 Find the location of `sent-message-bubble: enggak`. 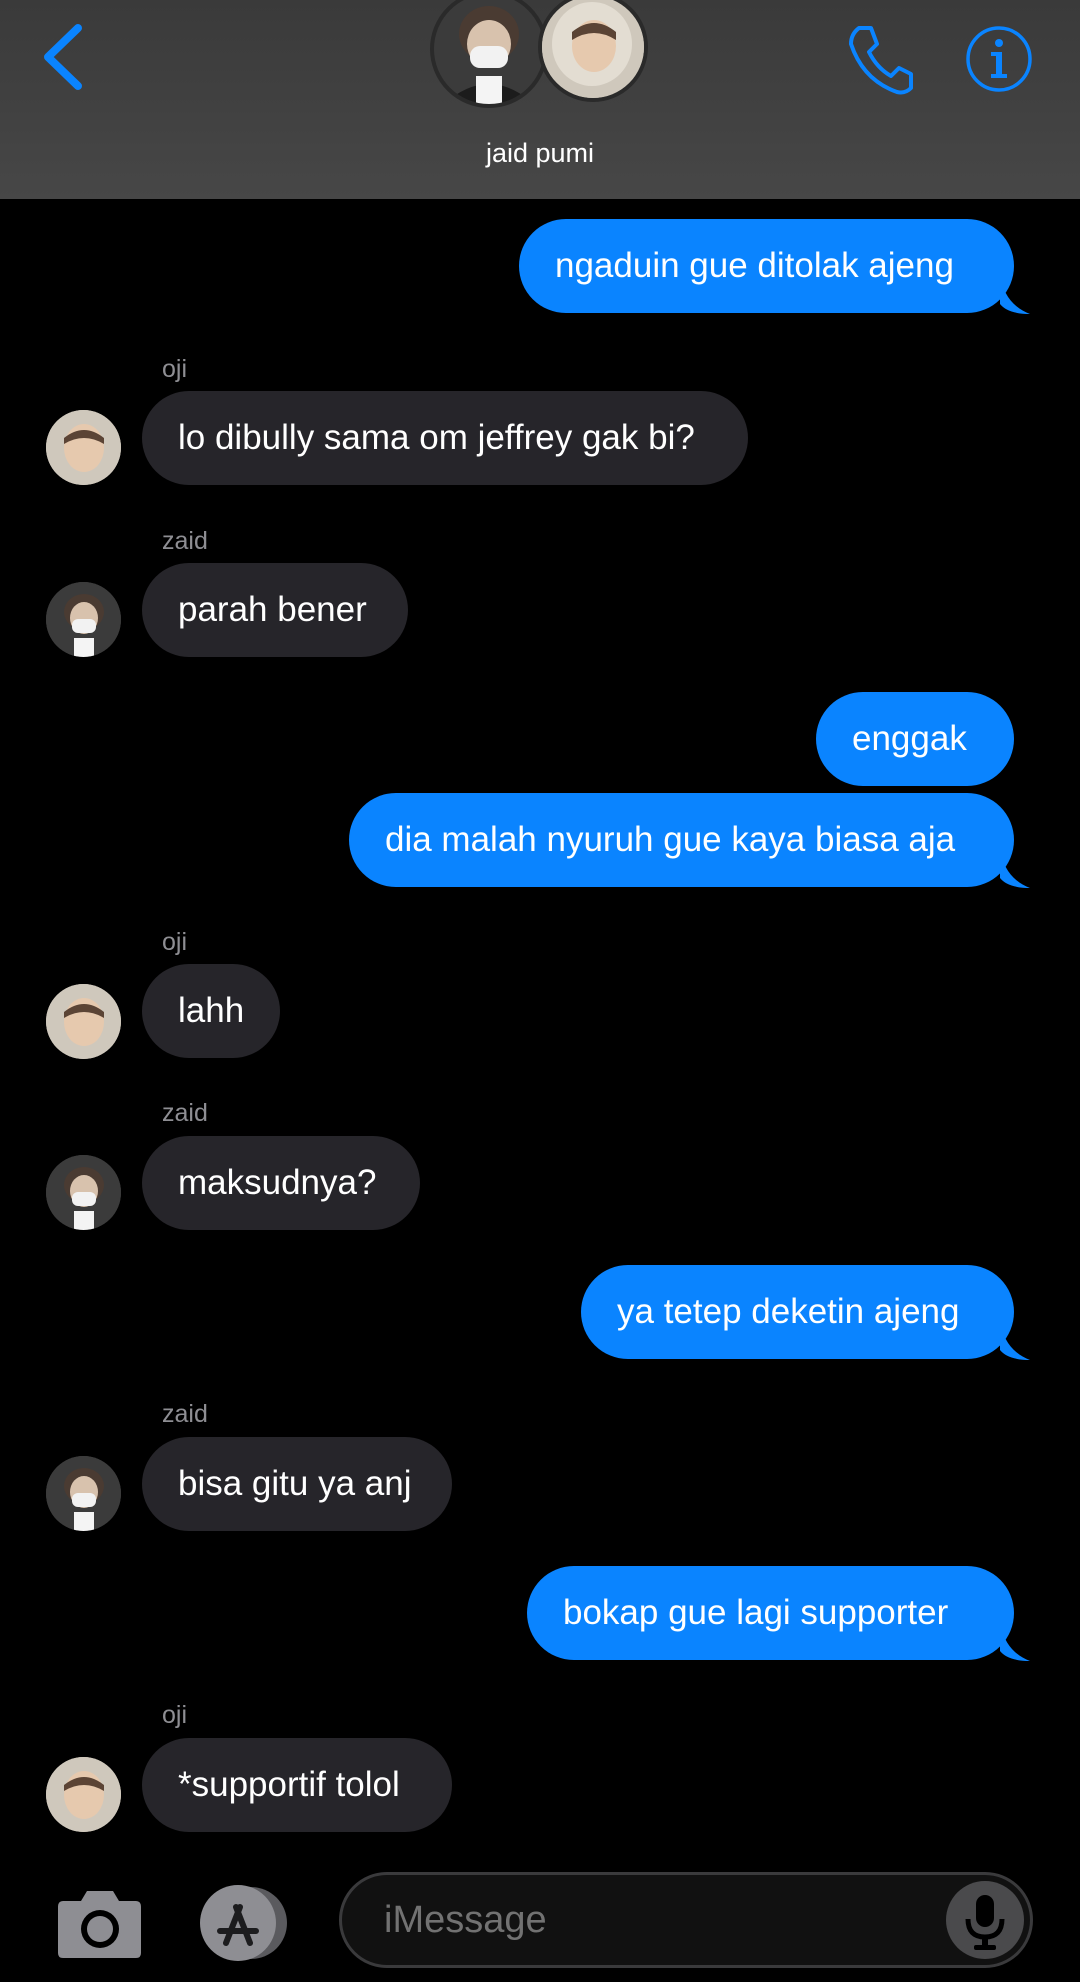

sent-message-bubble: enggak is located at coordinates (915, 739).